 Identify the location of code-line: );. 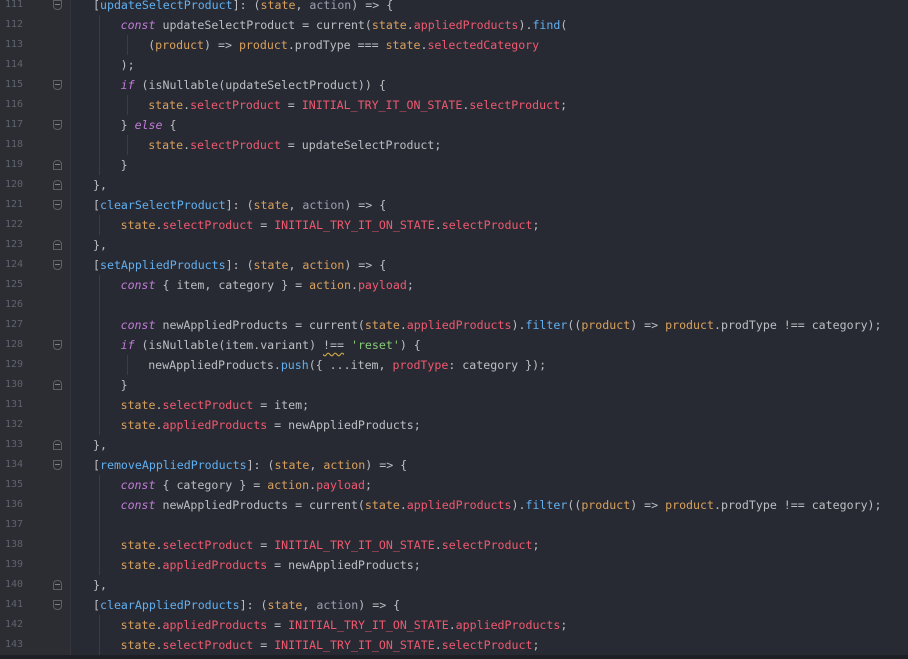
(489, 65).